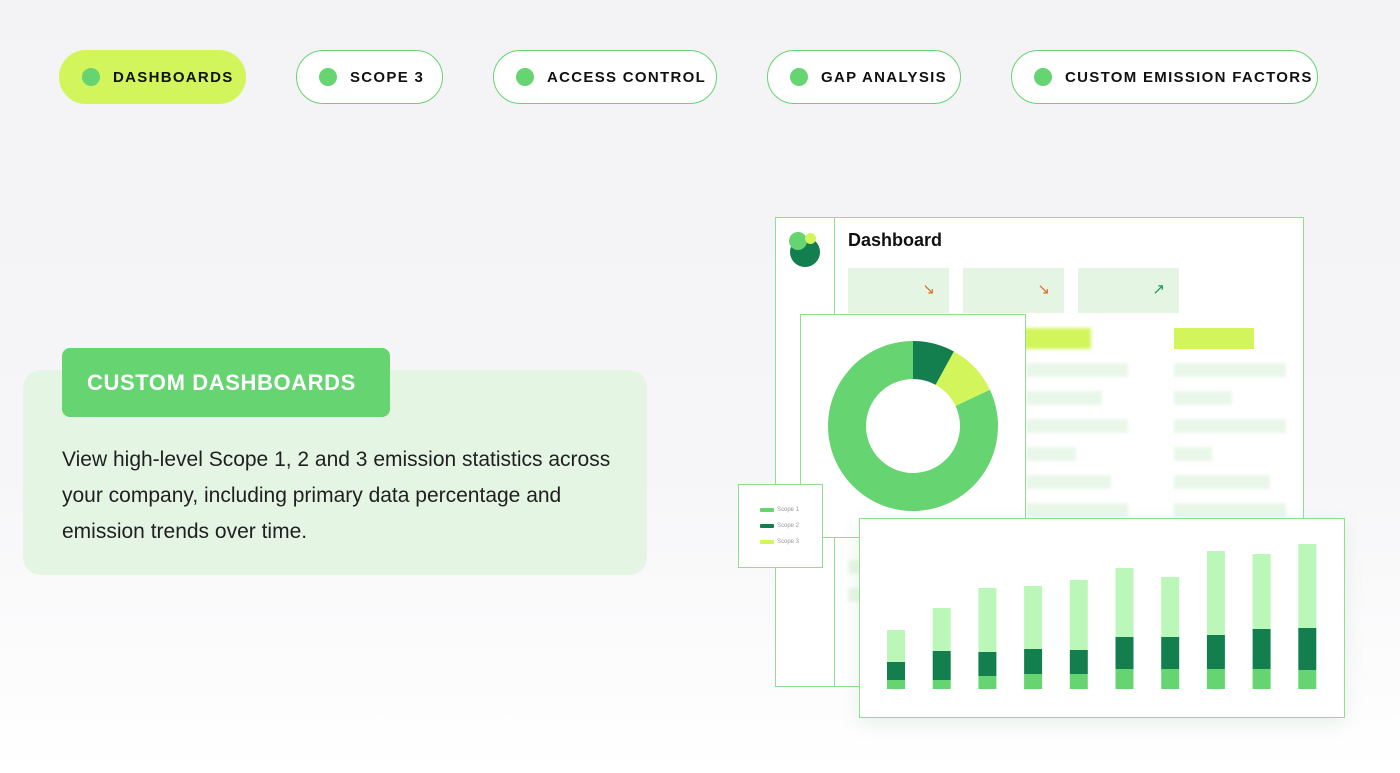  I want to click on tab-gap-analysis: GAP ANALYSIS, so click(864, 77).